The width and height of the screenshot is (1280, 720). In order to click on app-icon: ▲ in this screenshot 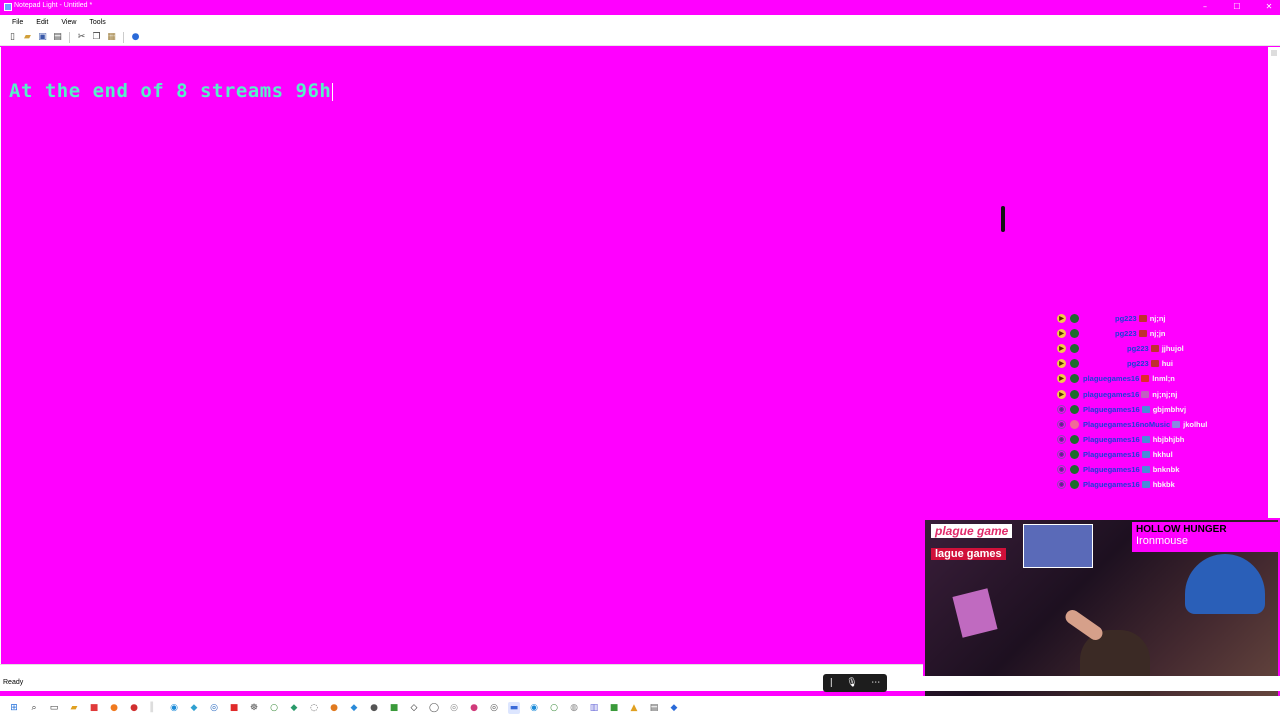, I will do `click(634, 708)`.